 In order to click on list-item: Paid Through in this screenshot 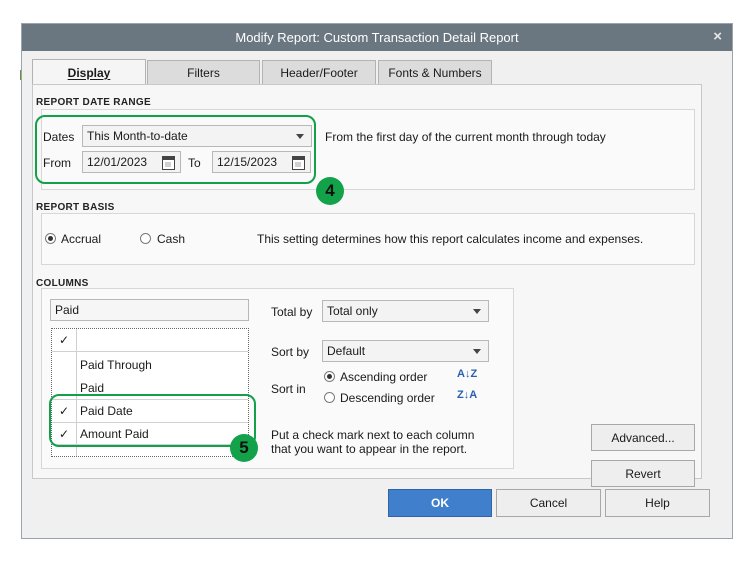, I will do `click(150, 364)`.